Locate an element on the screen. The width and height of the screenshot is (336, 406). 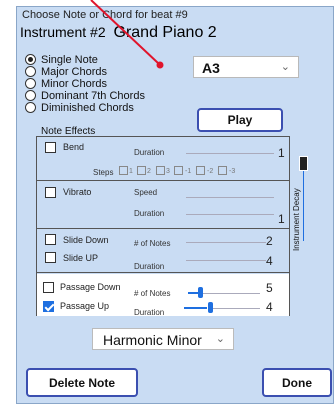
mode-label: Minor Chords is located at coordinates (74, 83).